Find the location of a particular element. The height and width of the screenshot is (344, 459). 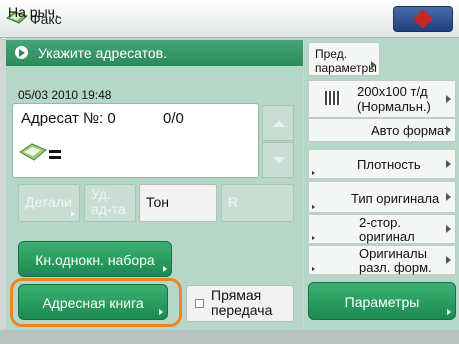

mixed-originals-button: Оригиналы разл. форм. is located at coordinates (382, 260).